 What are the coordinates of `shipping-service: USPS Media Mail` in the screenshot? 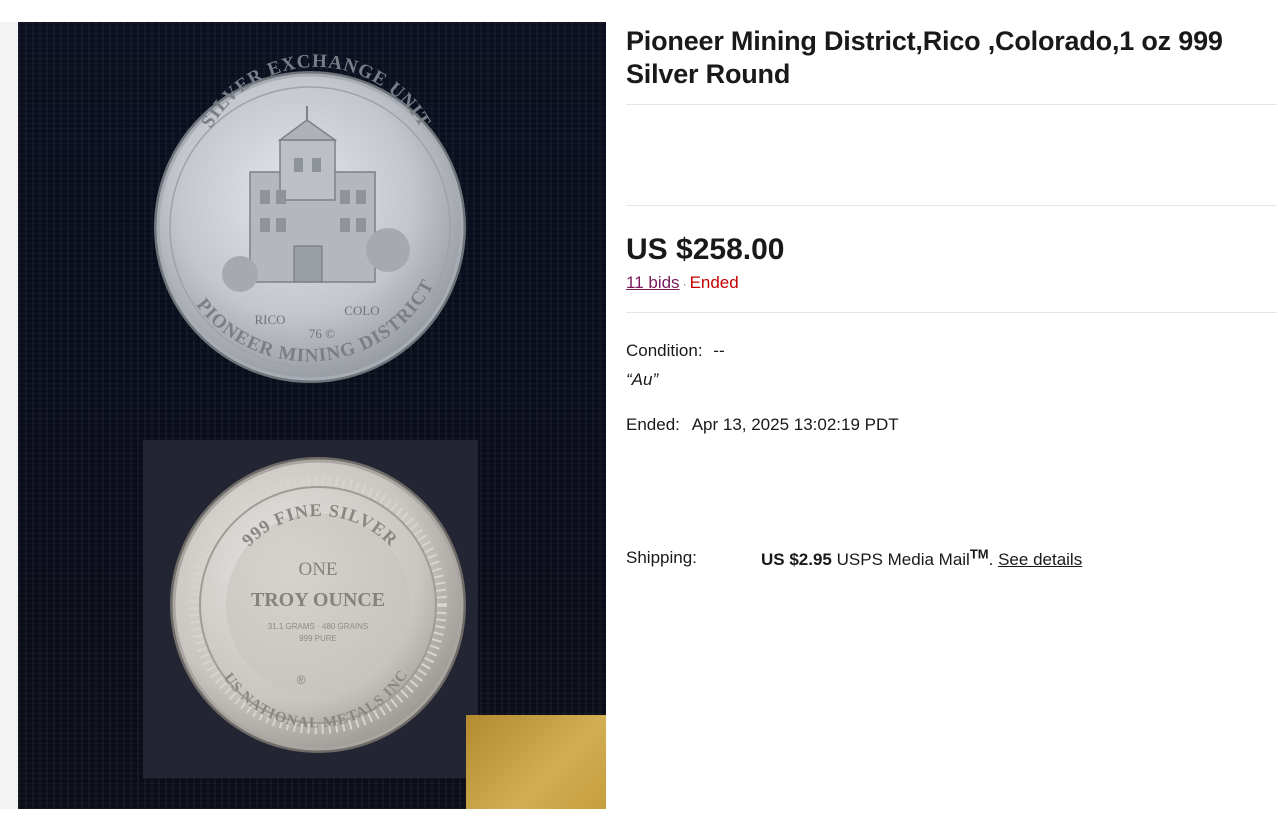 It's located at (903, 559).